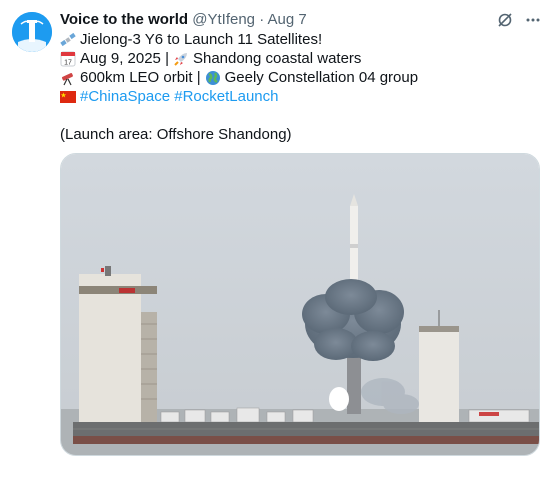 The width and height of the screenshot is (554, 480). What do you see at coordinates (287, 19) in the screenshot?
I see `timestamp: Aug 7` at bounding box center [287, 19].